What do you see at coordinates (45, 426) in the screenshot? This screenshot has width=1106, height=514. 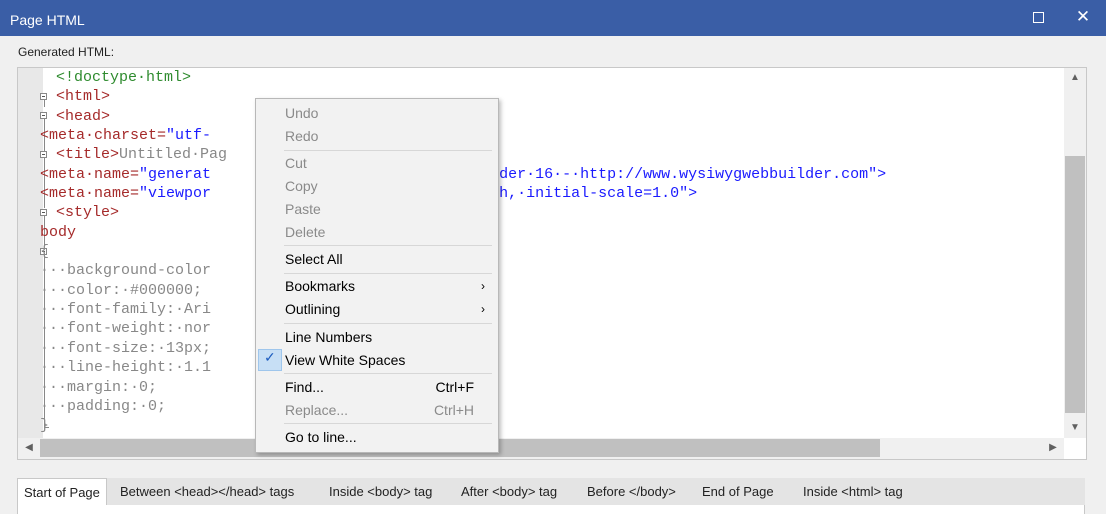 I see `code-token: }` at bounding box center [45, 426].